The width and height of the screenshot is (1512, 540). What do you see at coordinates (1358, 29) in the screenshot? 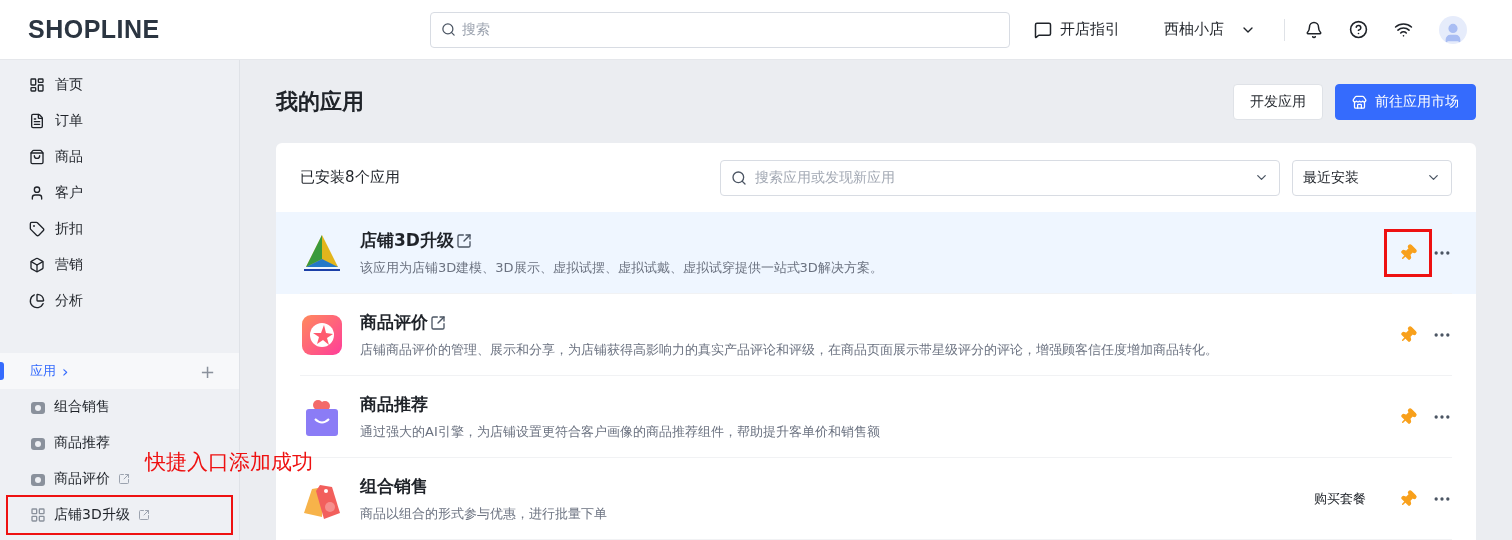
I see `help-icon` at bounding box center [1358, 29].